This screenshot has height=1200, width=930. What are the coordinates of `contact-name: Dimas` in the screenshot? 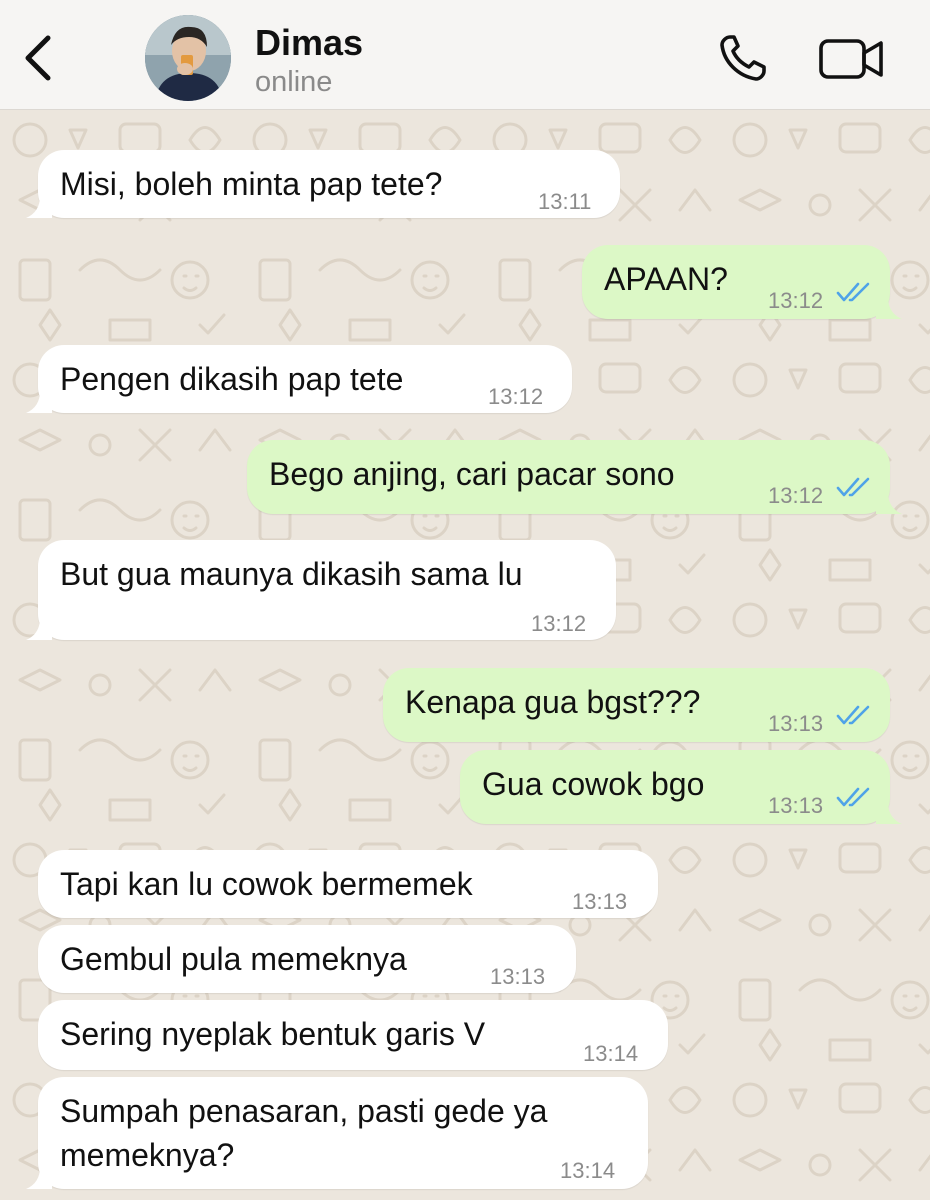 It's located at (309, 43).